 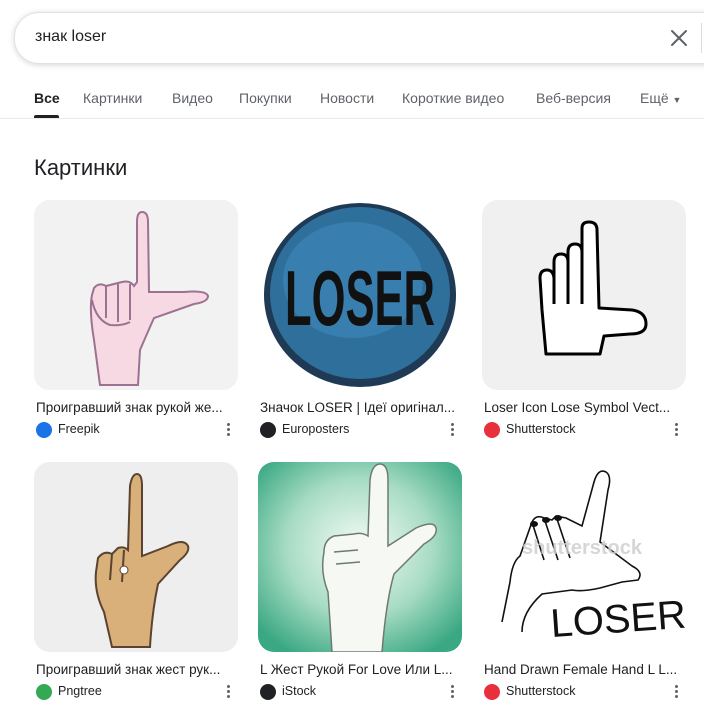 What do you see at coordinates (453, 98) in the screenshot?
I see `tab-short-videos: Короткие видео` at bounding box center [453, 98].